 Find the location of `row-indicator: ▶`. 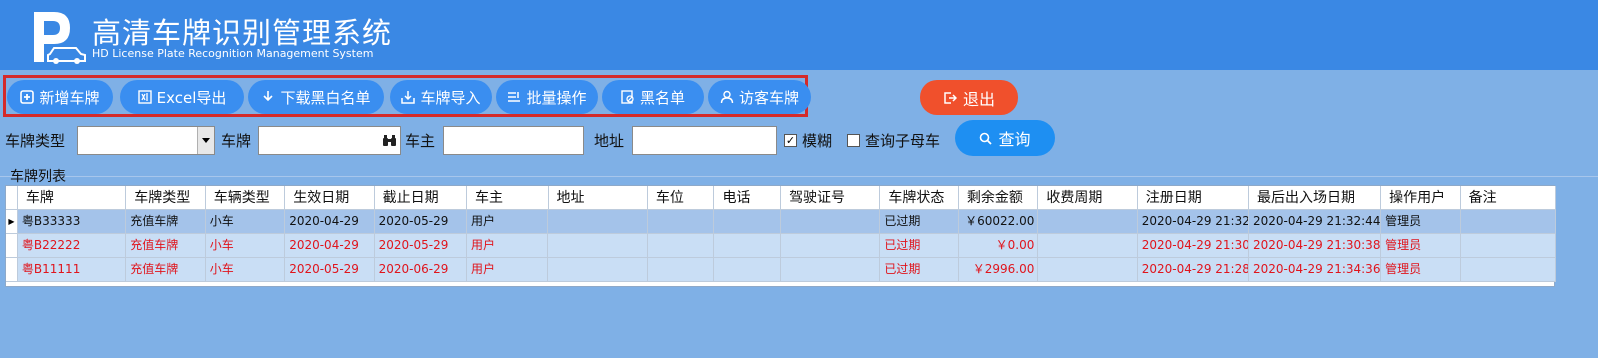

row-indicator: ▶ is located at coordinates (12, 222).